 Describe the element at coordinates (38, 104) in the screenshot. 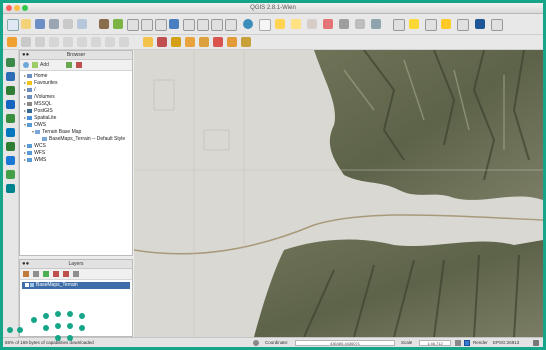

I see `tree-item-mssql: ▸ MSSQL` at that location.